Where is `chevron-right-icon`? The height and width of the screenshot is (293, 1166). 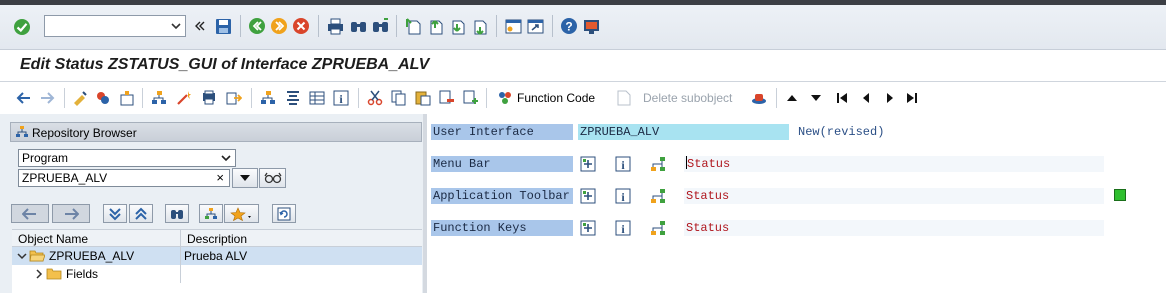 chevron-right-icon is located at coordinates (39, 275).